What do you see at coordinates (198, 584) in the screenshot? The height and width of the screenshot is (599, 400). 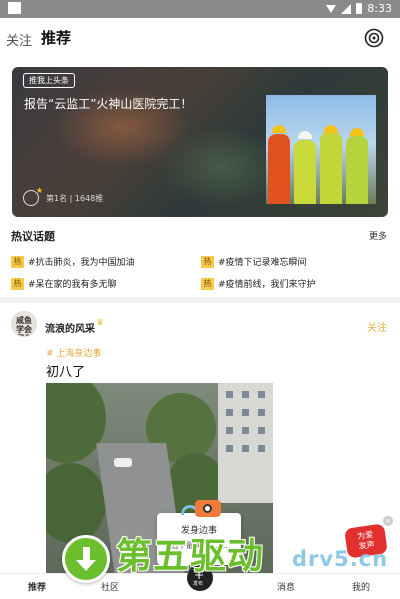 I see `publish-label: 发布` at bounding box center [198, 584].